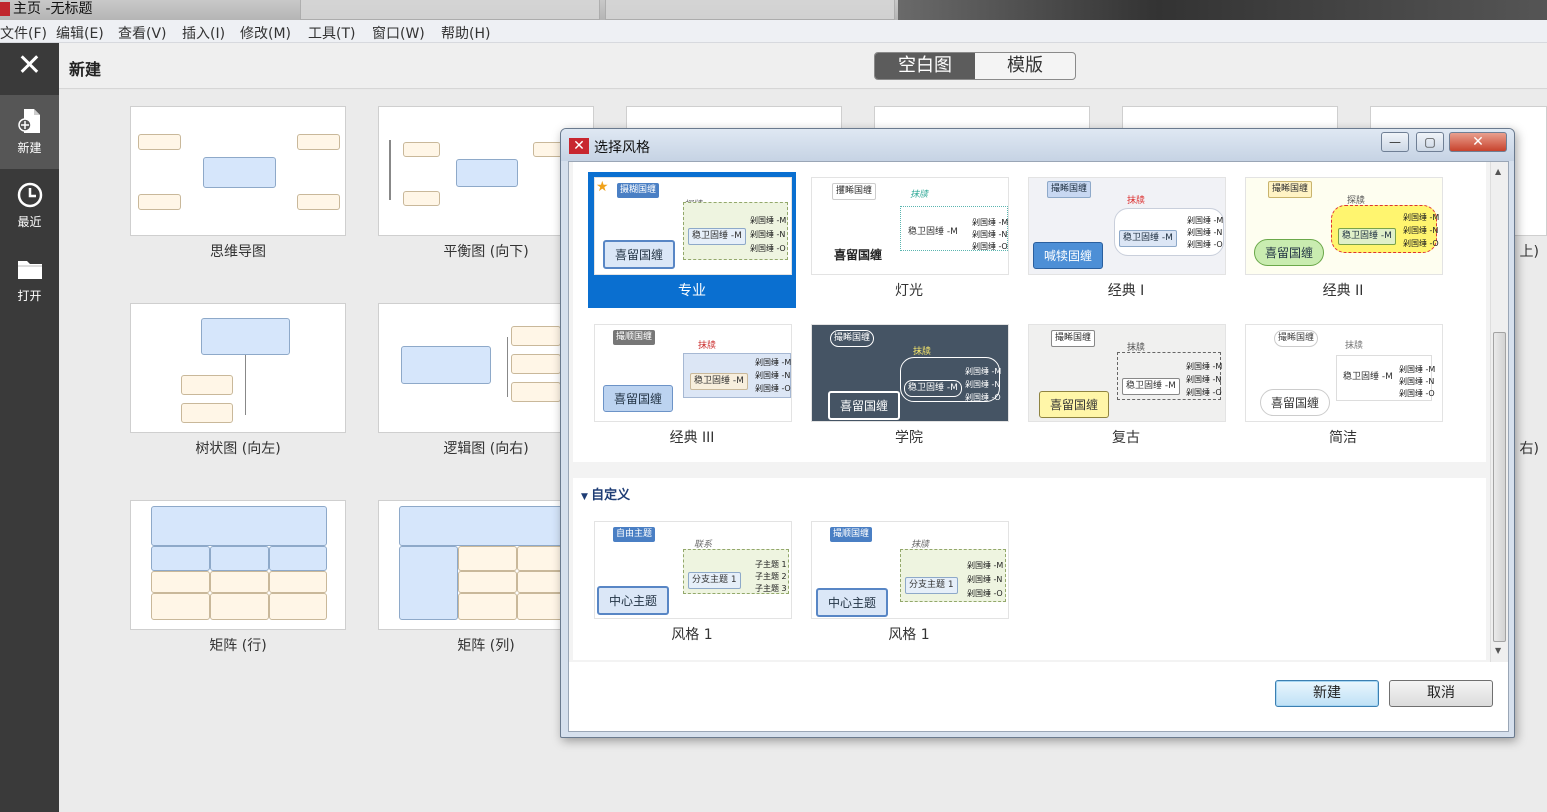 The height and width of the screenshot is (812, 1547). What do you see at coordinates (1222, 10) in the screenshot?
I see `background-window` at bounding box center [1222, 10].